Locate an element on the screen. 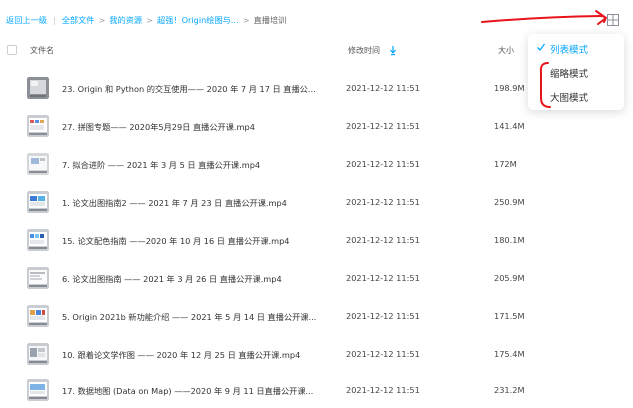  column-header-time: 修改时间 is located at coordinates (364, 50).